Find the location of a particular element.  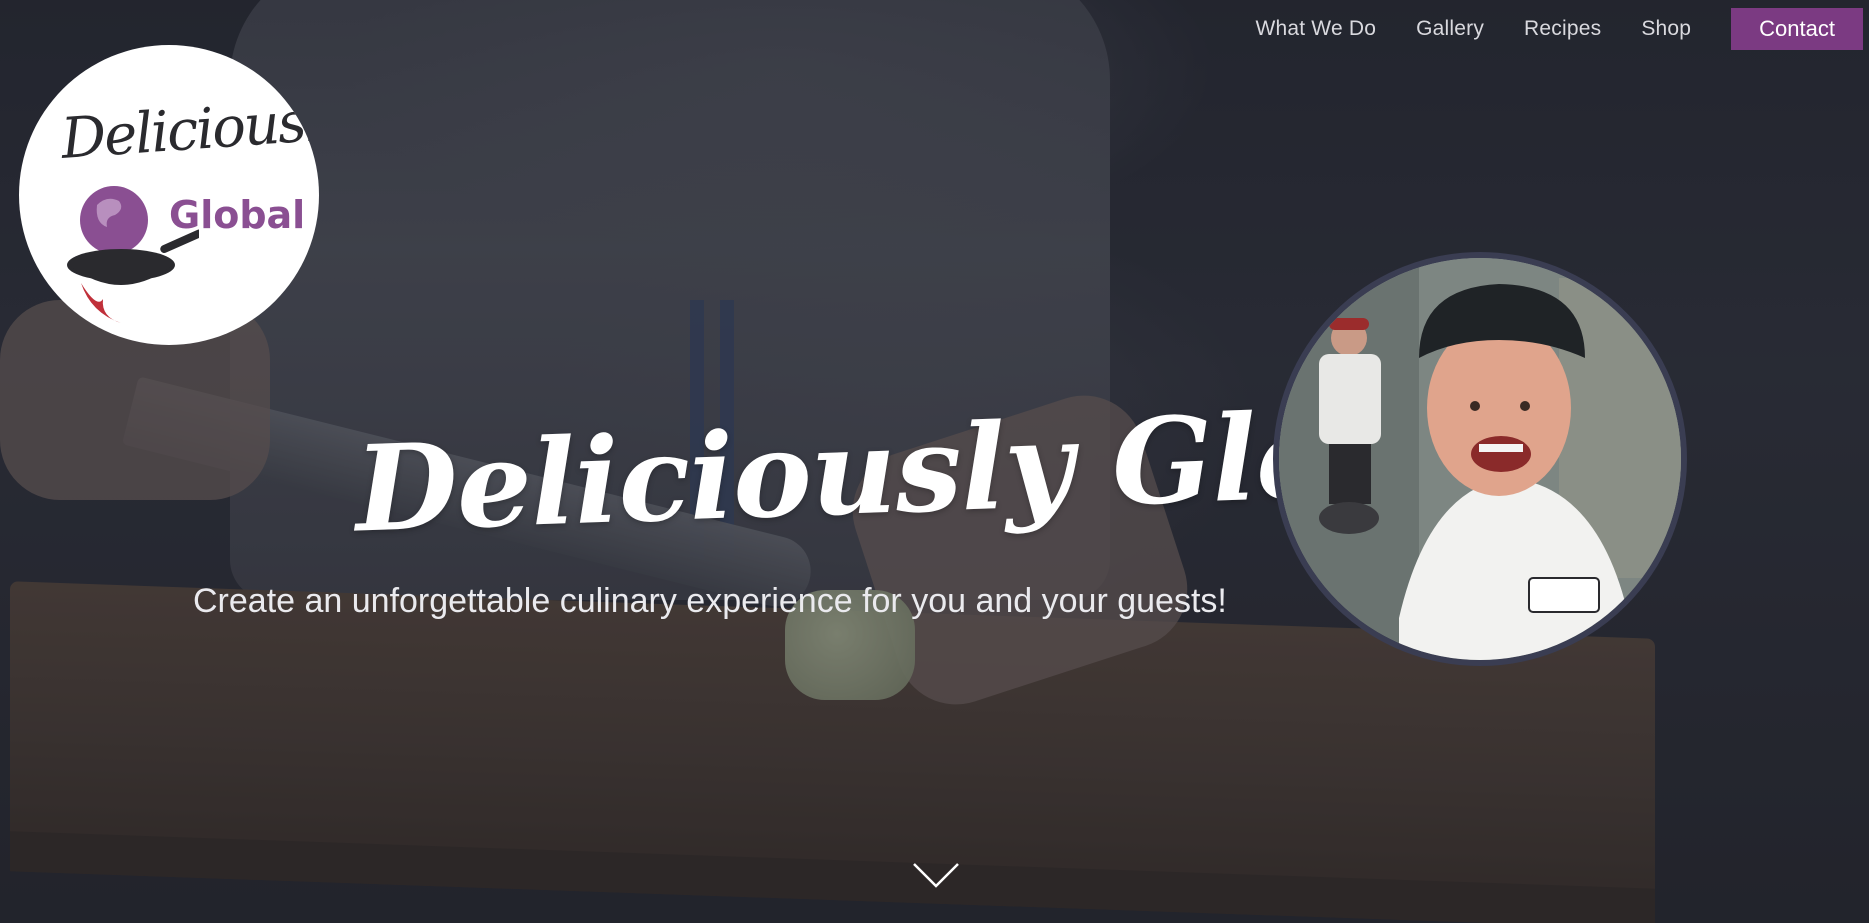

chef-photo-image is located at coordinates (1480, 459).